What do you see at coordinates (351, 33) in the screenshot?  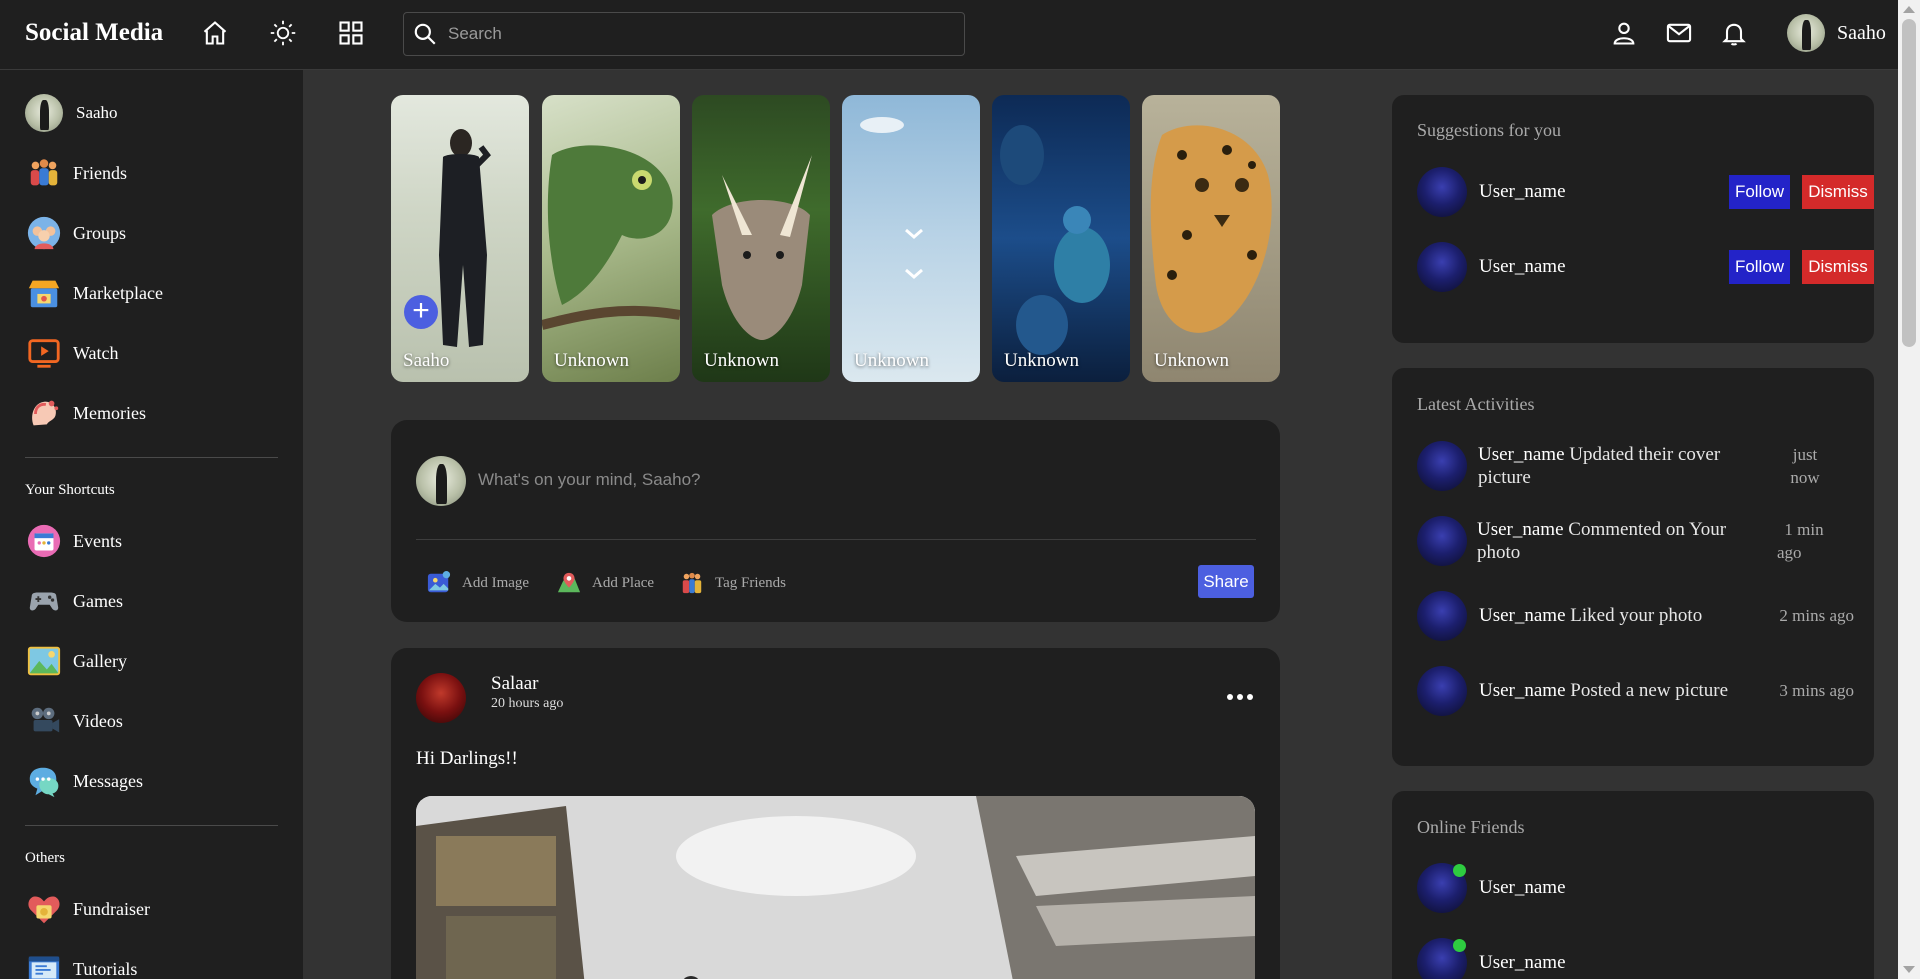 I see `apps-grid-icon` at bounding box center [351, 33].